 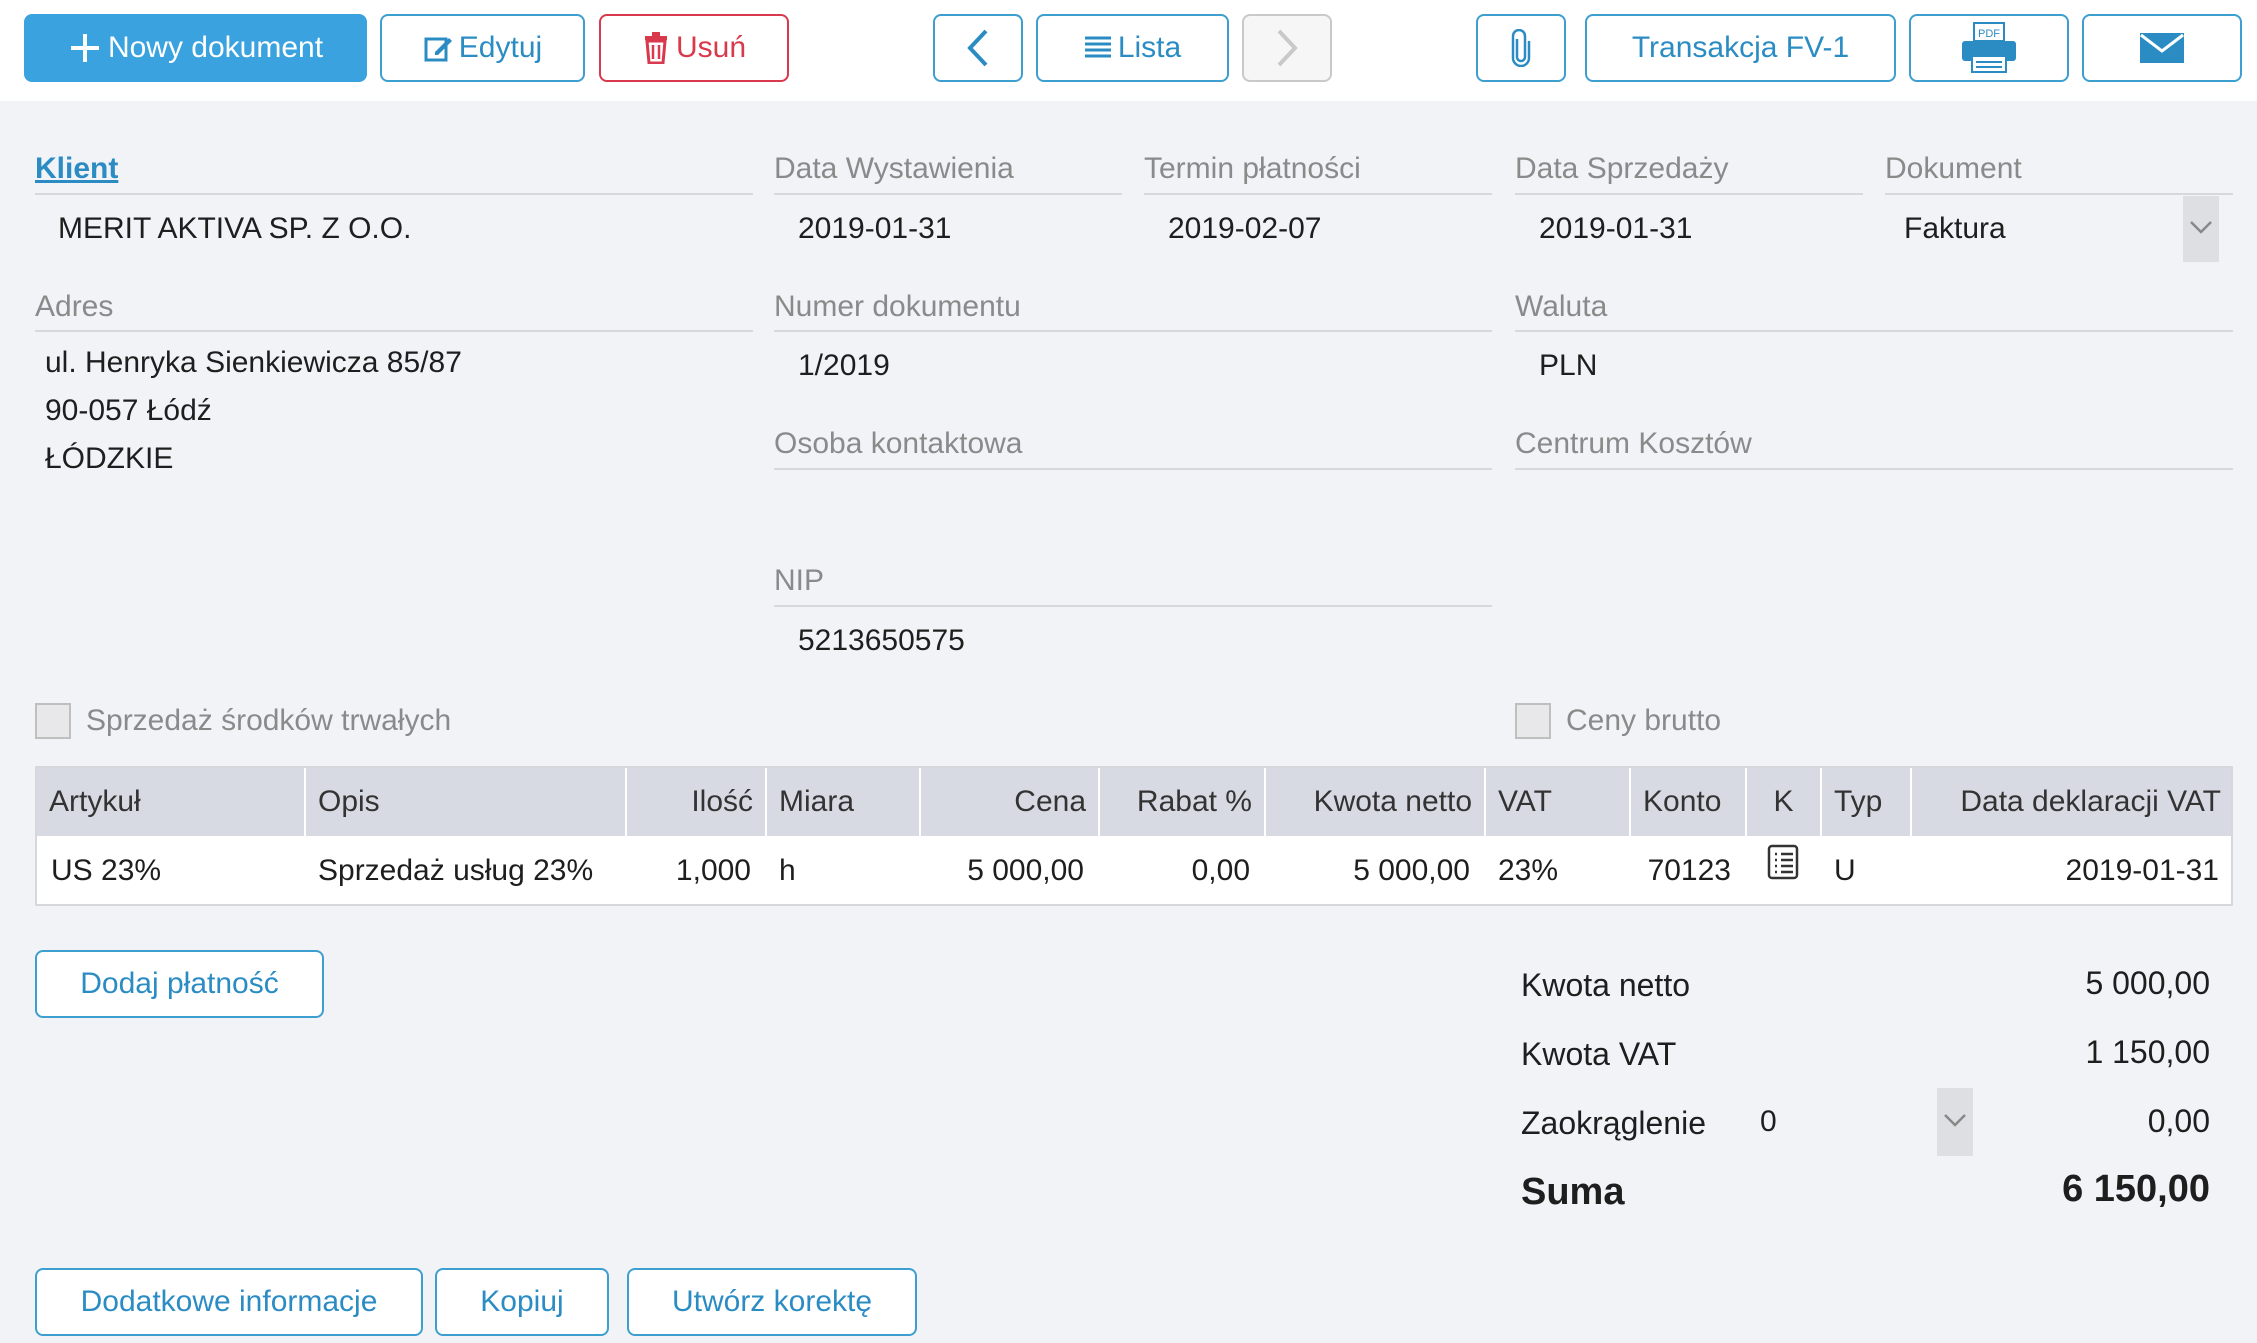 What do you see at coordinates (1687, 871) in the screenshot?
I see `cell-account: 70123` at bounding box center [1687, 871].